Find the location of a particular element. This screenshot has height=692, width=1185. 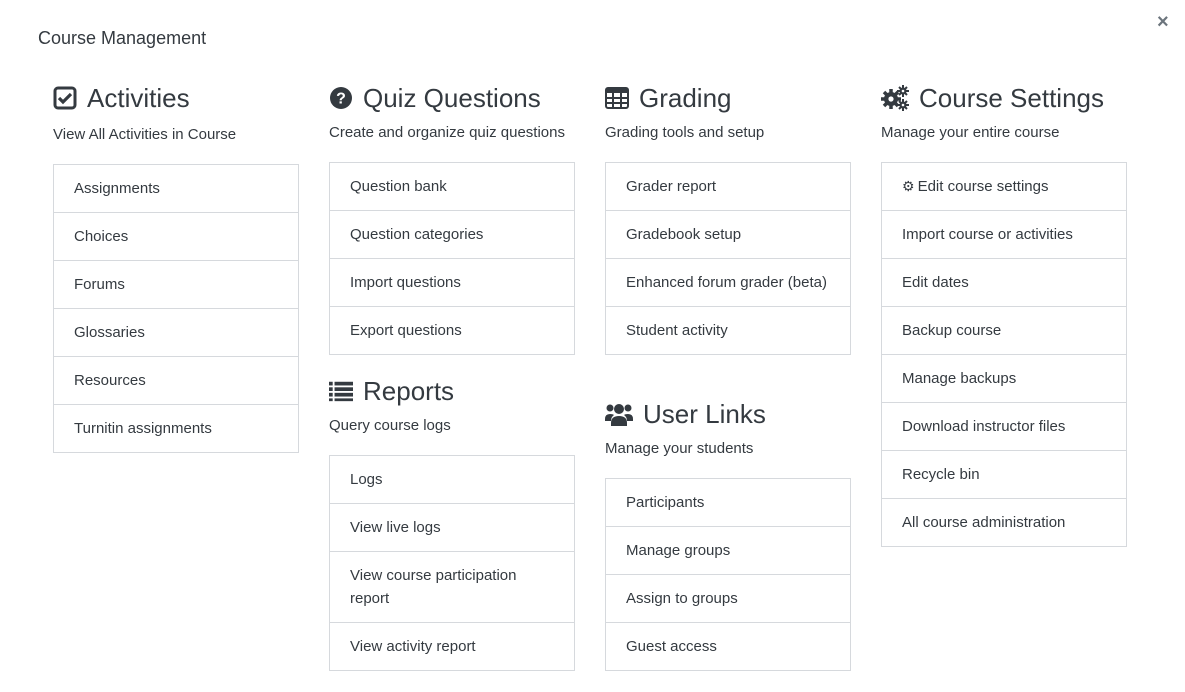

users-heading: User Links is located at coordinates (728, 414).